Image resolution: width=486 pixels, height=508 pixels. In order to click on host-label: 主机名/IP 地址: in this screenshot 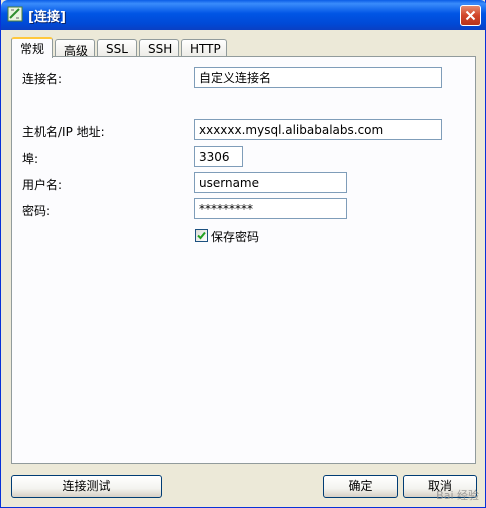, I will do `click(63, 132)`.